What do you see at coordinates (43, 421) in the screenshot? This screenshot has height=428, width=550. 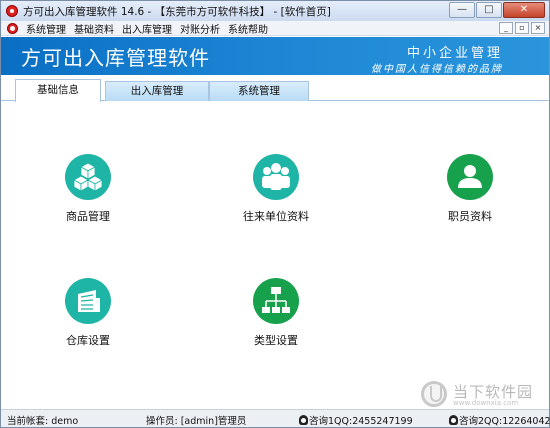 I see `status-account: 当前帐套: demo` at bounding box center [43, 421].